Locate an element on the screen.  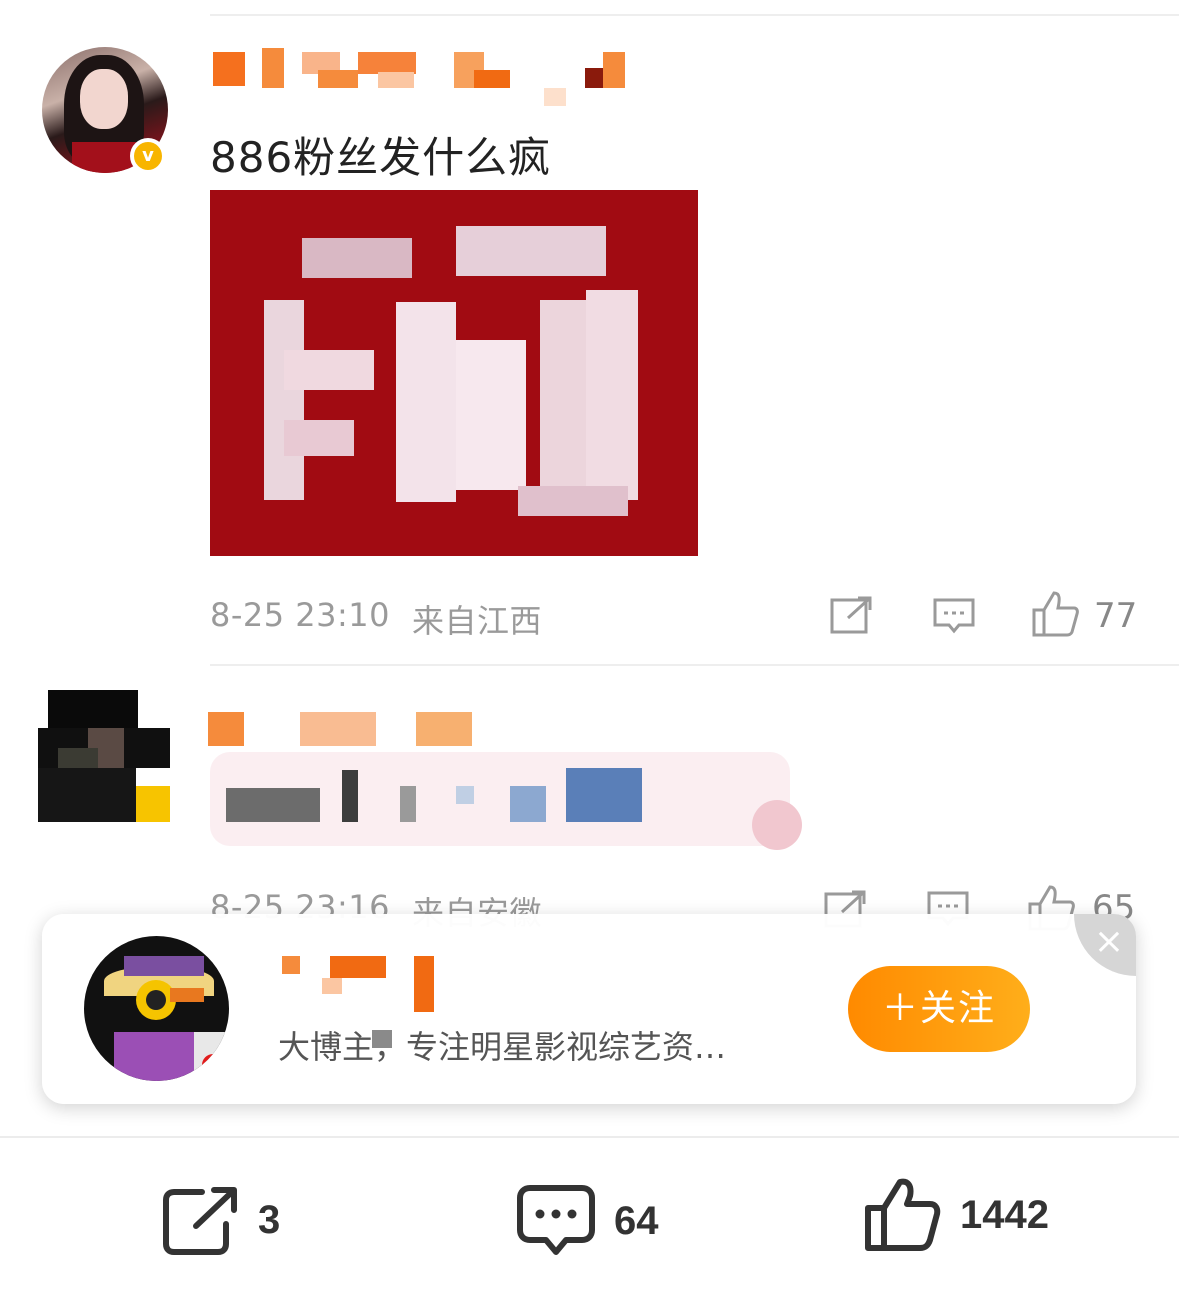
follow-button: ＋关注 is located at coordinates (939, 1009).